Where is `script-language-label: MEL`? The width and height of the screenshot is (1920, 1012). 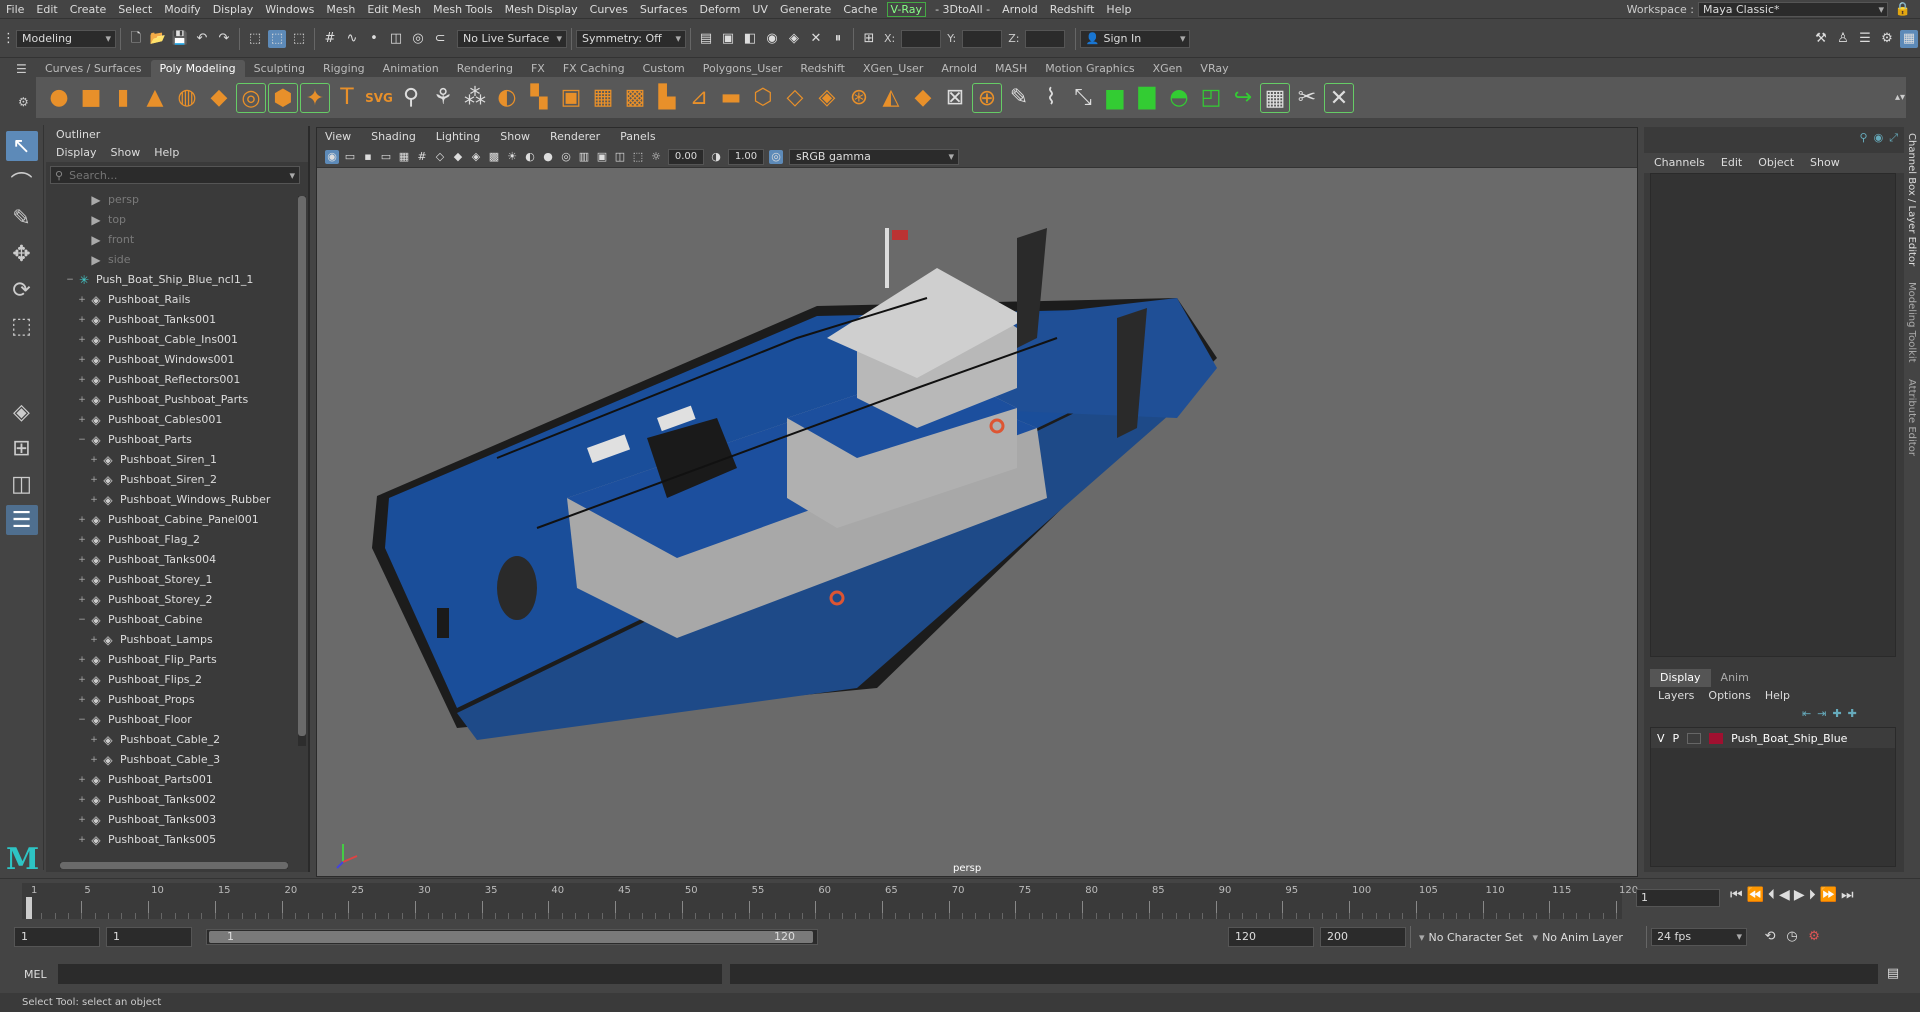
script-language-label: MEL is located at coordinates (29, 974).